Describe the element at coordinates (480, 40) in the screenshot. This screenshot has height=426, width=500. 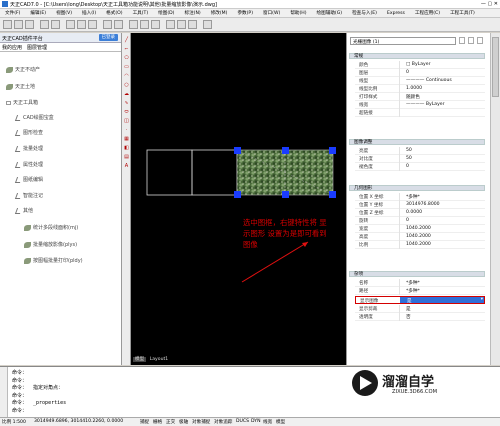
I see `quick-select-icon` at that location.